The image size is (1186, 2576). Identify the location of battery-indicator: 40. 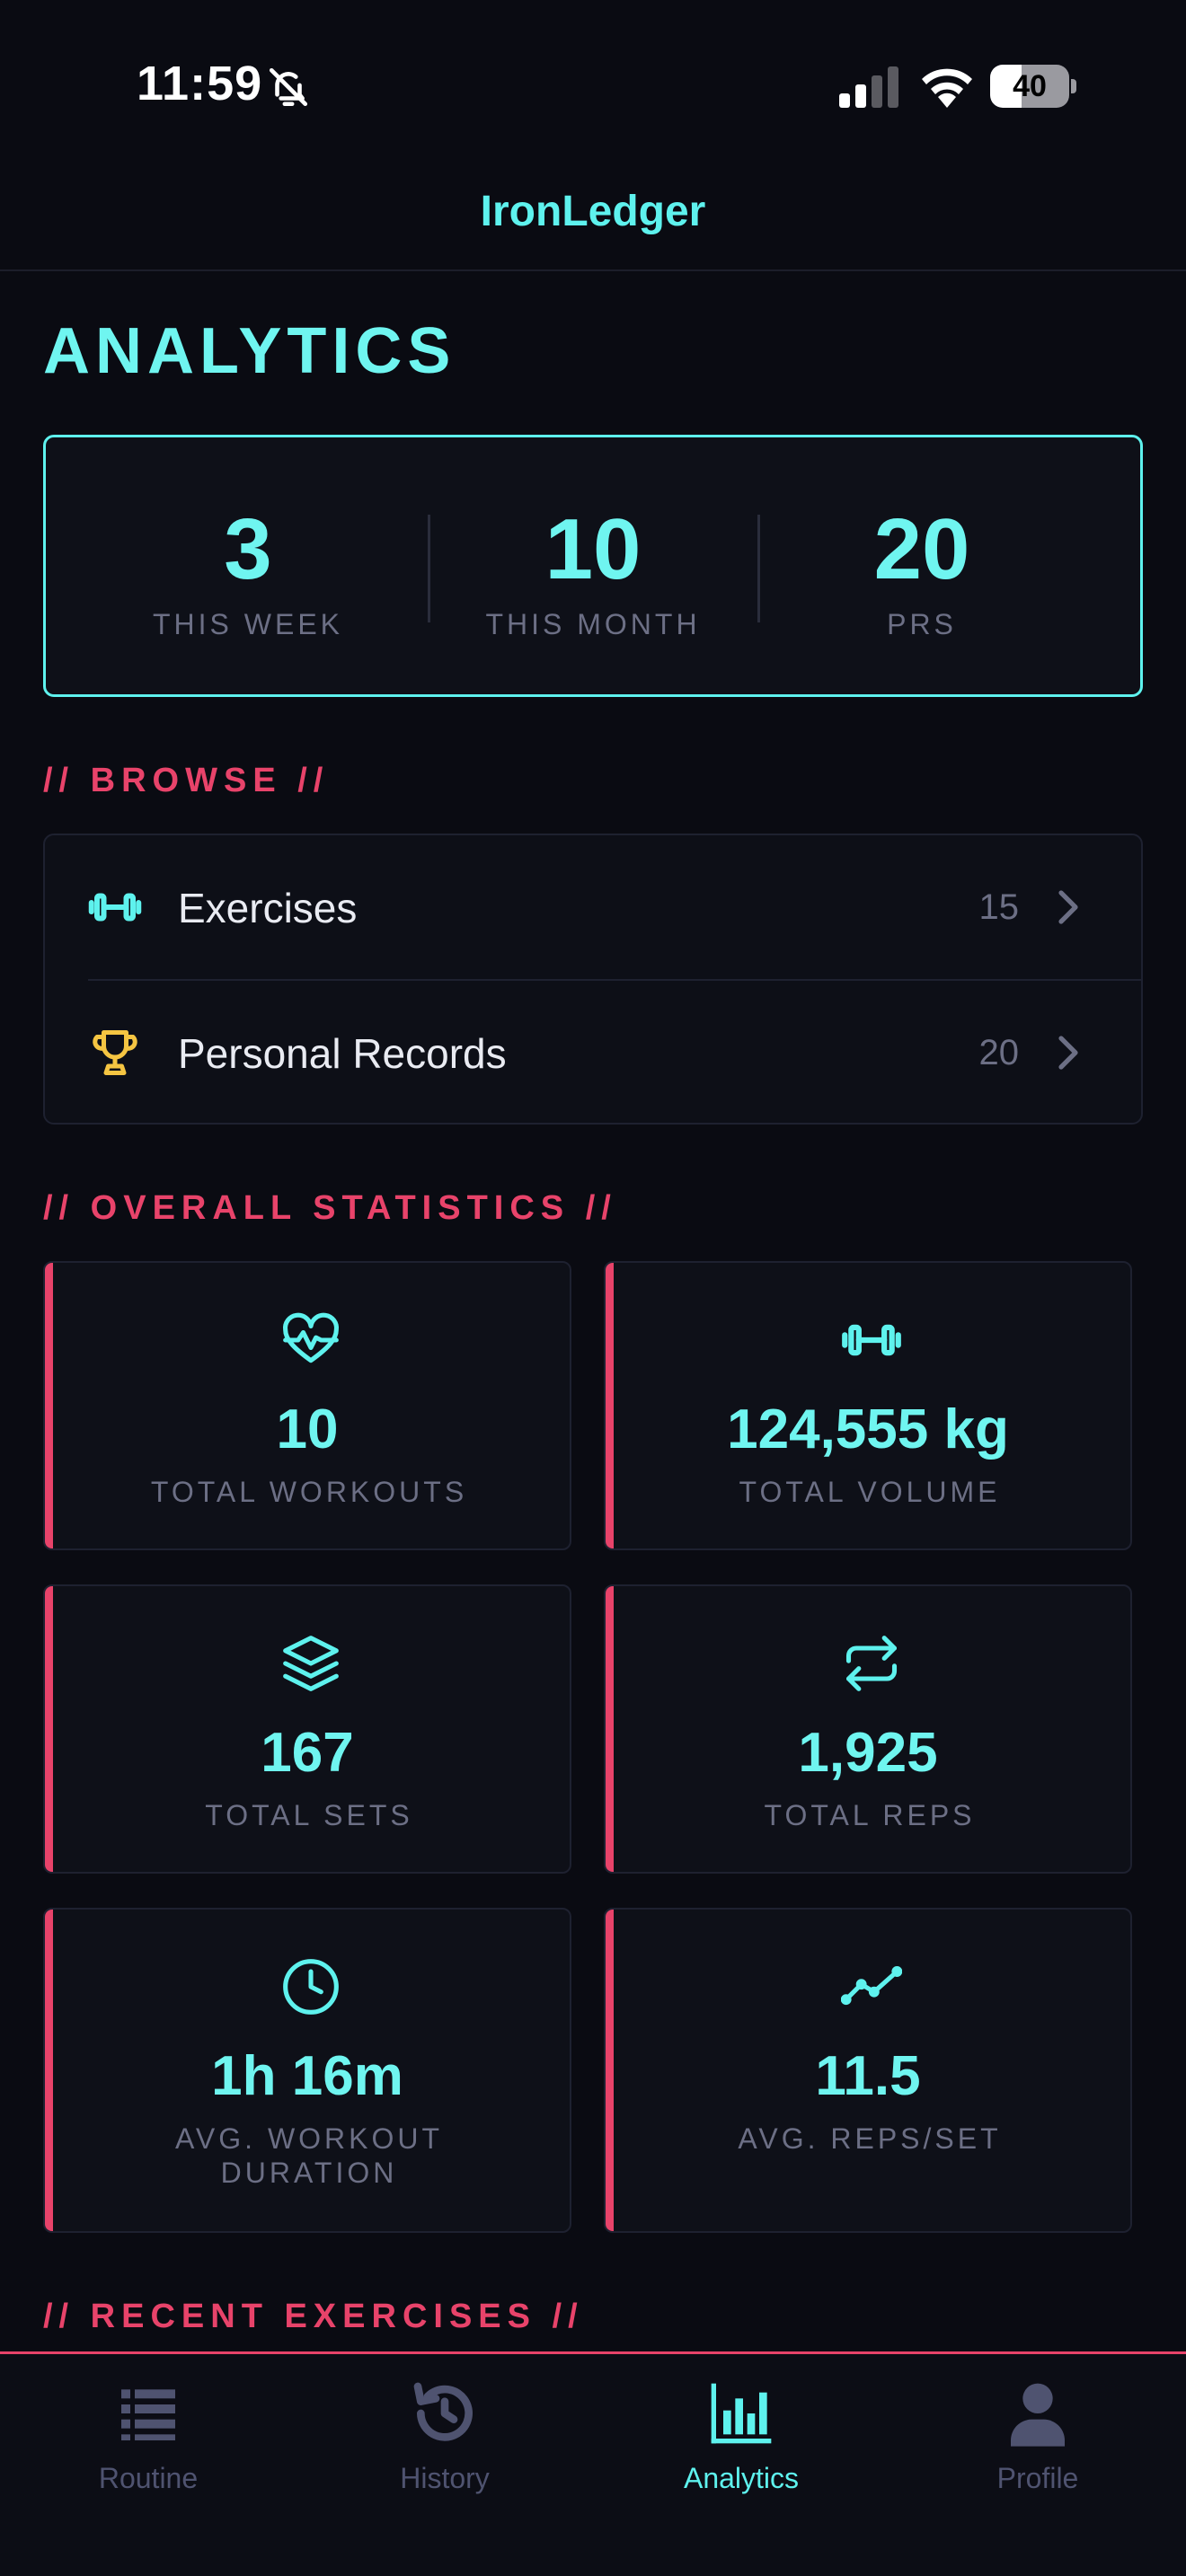
(1033, 86).